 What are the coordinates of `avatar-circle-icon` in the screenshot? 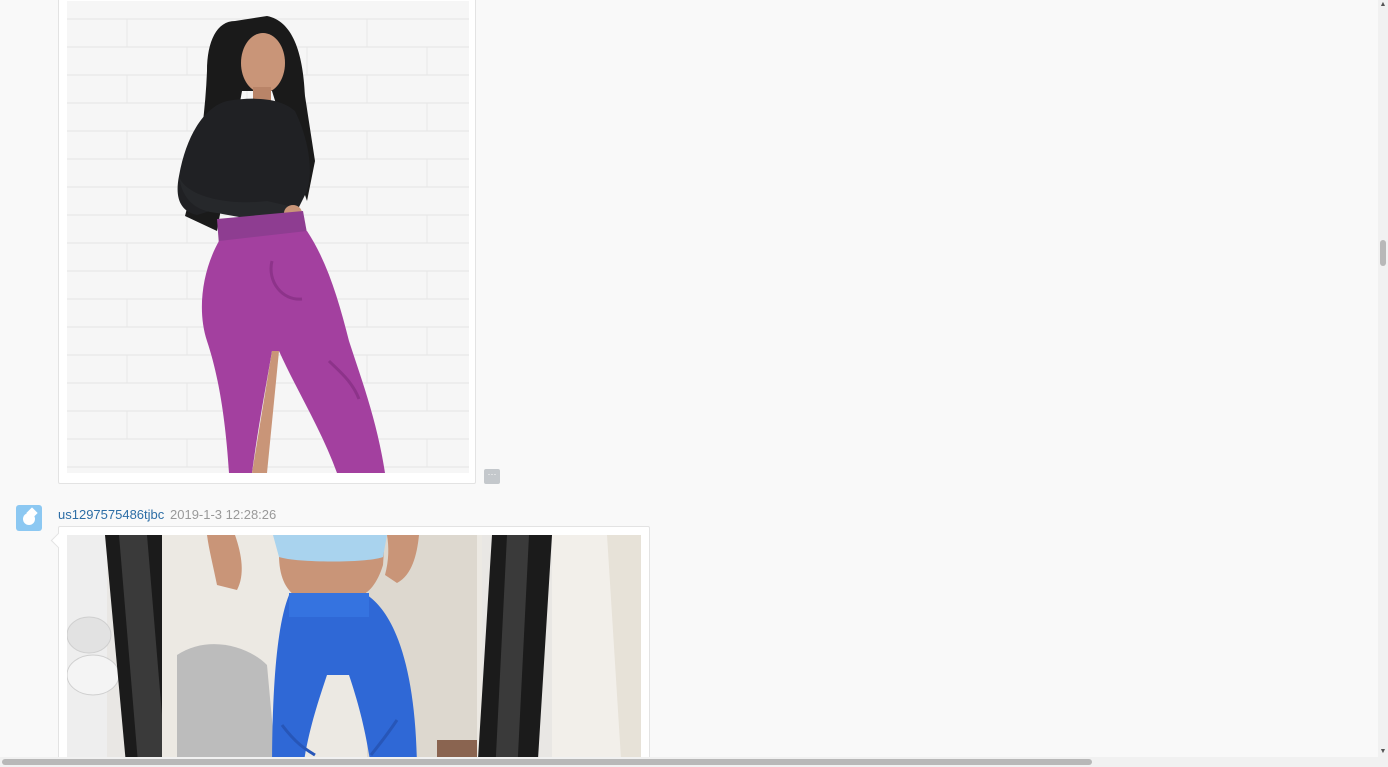 It's located at (29, 519).